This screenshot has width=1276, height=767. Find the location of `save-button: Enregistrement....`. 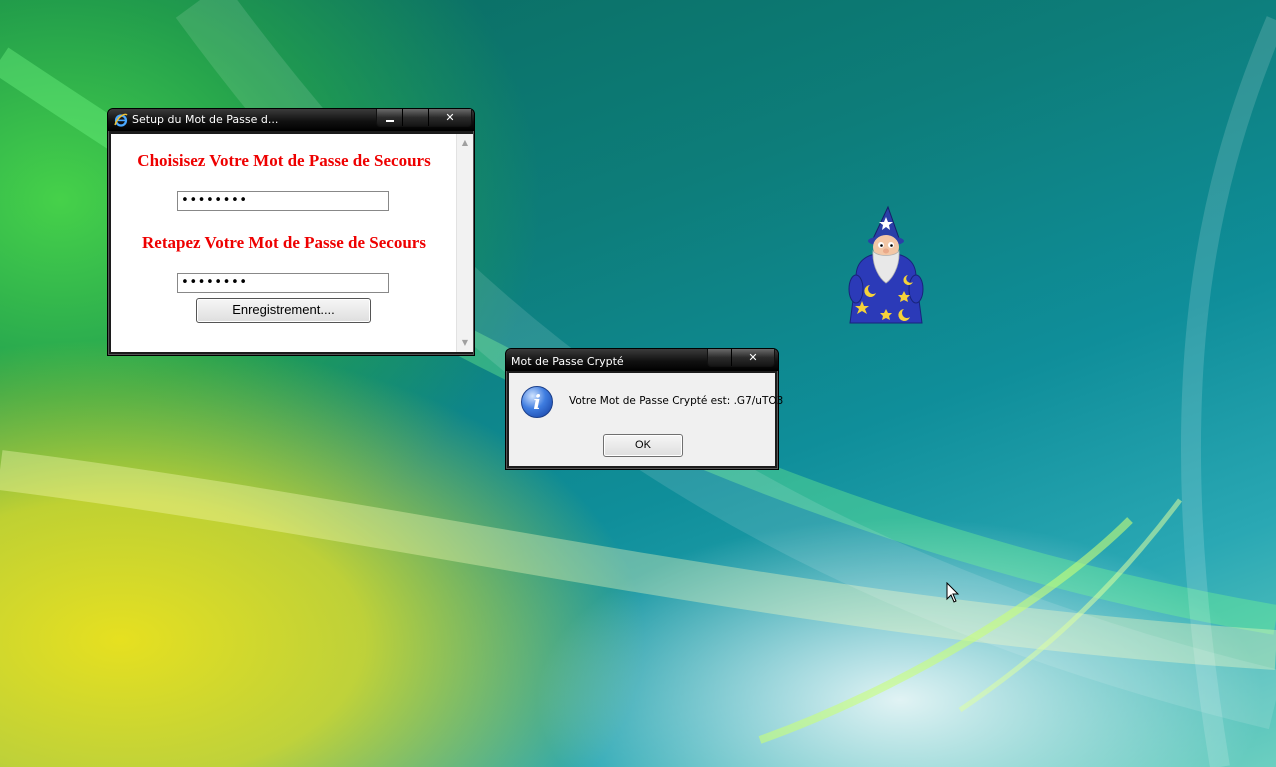

save-button: Enregistrement.... is located at coordinates (283, 310).